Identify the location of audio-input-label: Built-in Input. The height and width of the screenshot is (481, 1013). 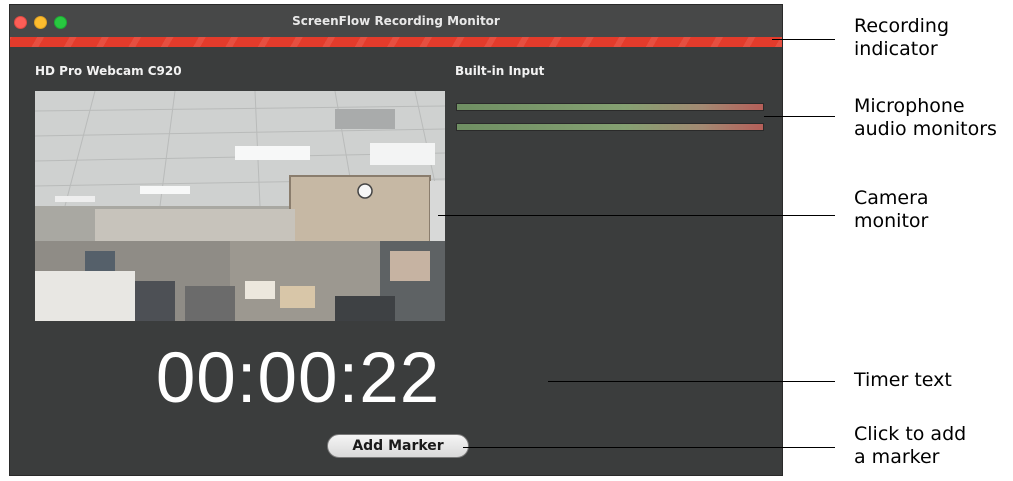
(500, 71).